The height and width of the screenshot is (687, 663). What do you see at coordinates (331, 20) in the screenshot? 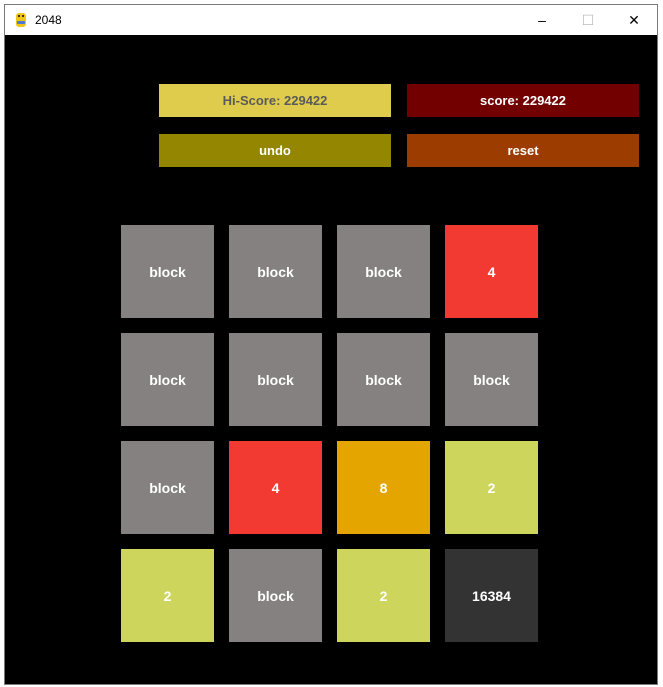
I see `title-bar: 2048 – ☐ ✕` at bounding box center [331, 20].